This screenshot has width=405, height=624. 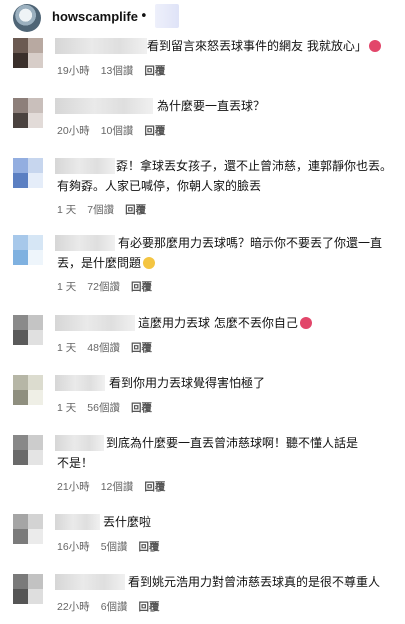 I want to click on profile-avatar, so click(x=27, y=18).